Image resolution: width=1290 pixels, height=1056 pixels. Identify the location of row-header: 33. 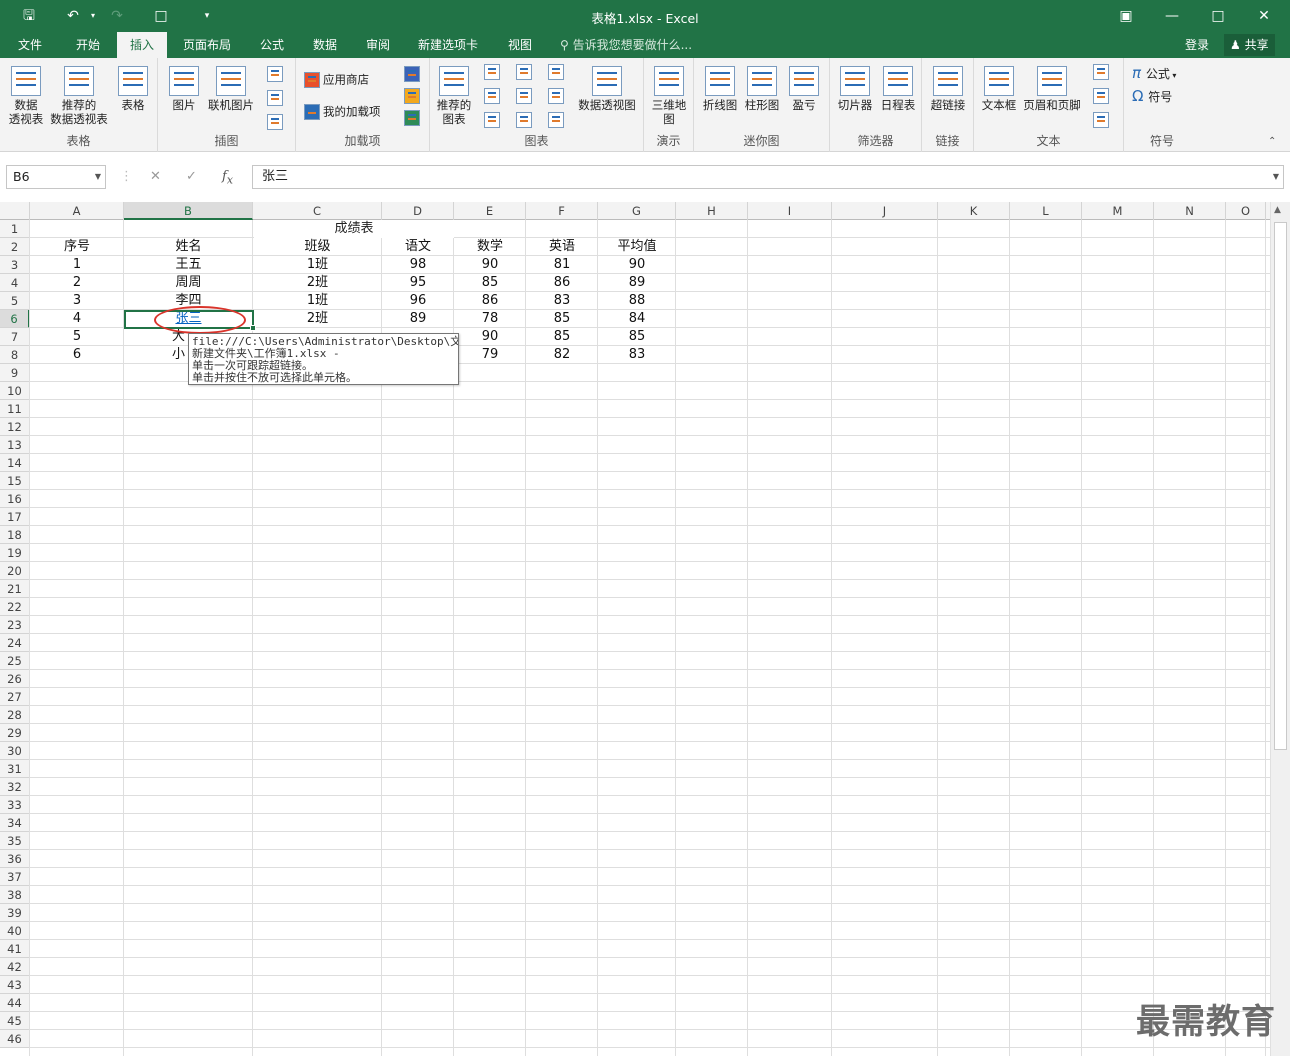
(15, 805).